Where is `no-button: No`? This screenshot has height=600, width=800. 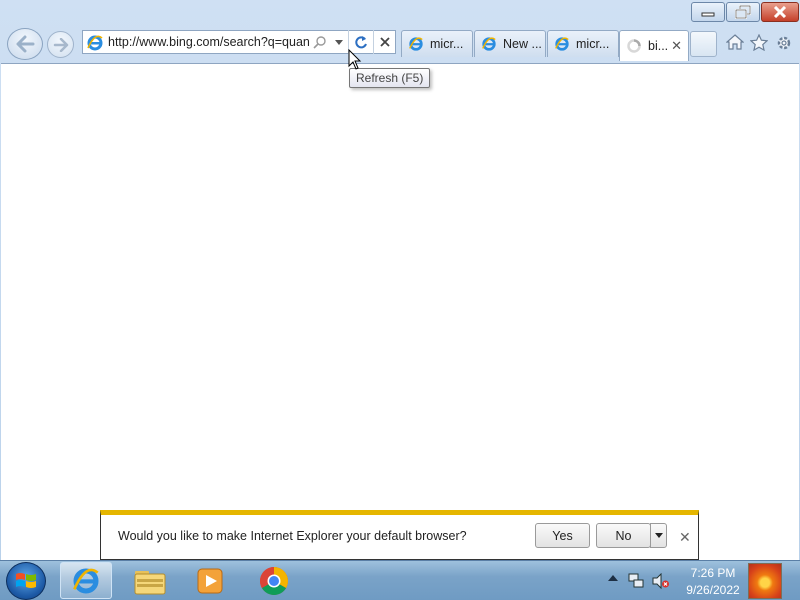 no-button: No is located at coordinates (623, 535).